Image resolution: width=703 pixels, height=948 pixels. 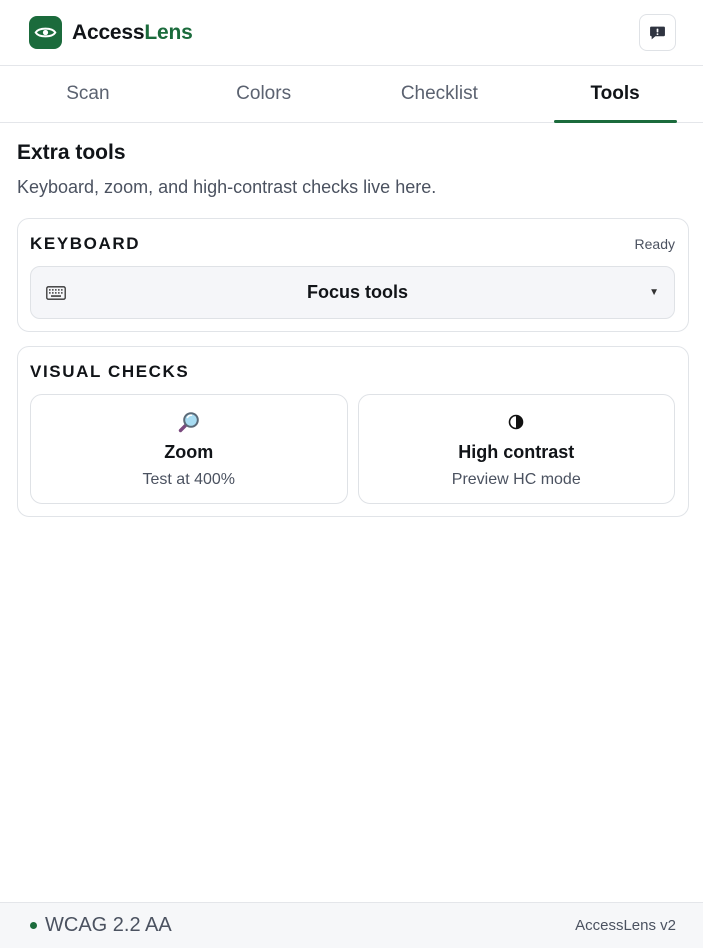 What do you see at coordinates (189, 451) in the screenshot?
I see `zoom-tile-title: Zoom` at bounding box center [189, 451].